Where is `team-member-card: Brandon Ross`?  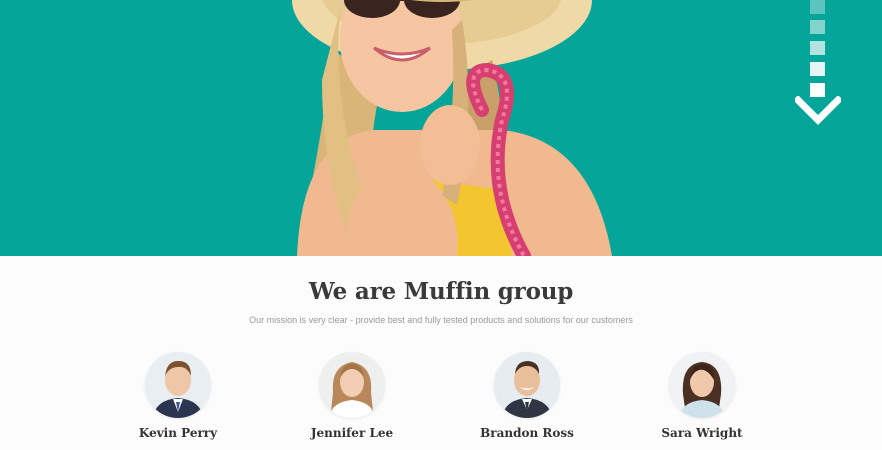 team-member-card: Brandon Ross is located at coordinates (527, 401).